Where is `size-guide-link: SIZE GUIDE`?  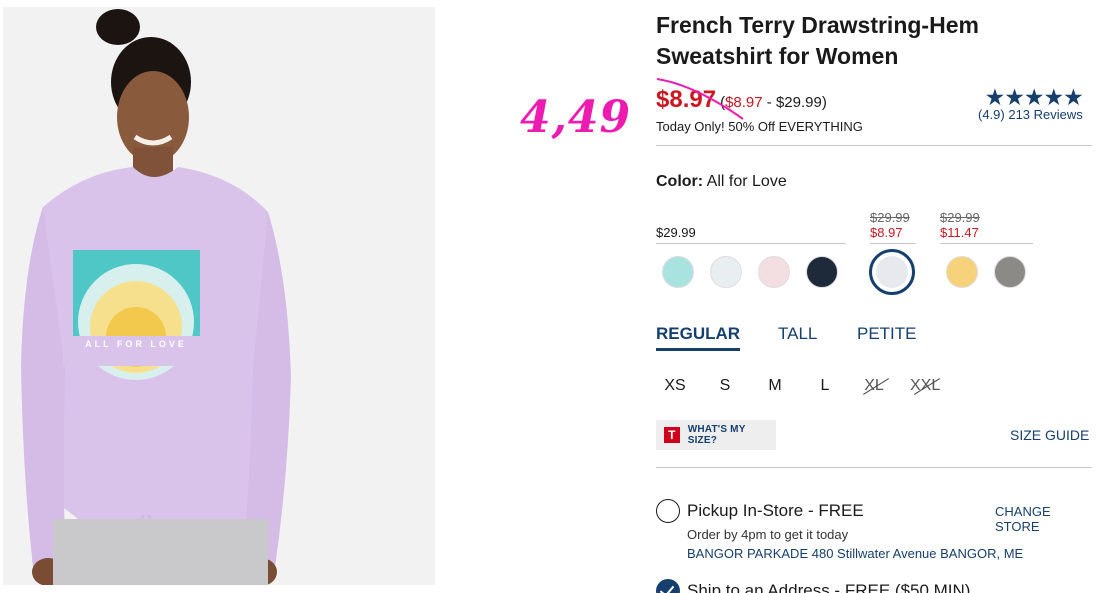 size-guide-link: SIZE GUIDE is located at coordinates (1049, 435).